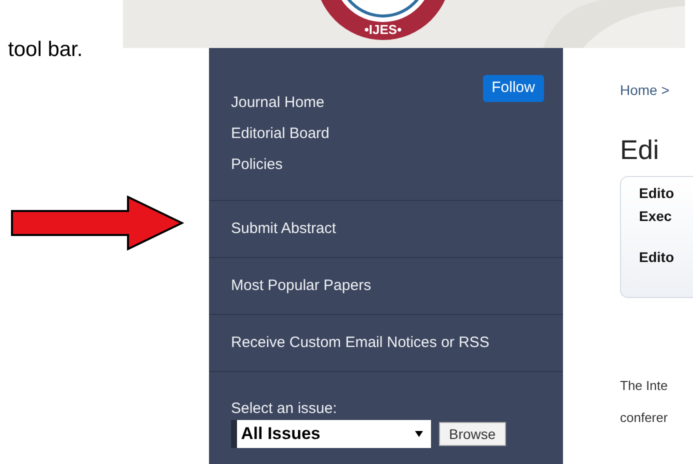  I want to click on issue-label: Select an issue:, so click(284, 409).